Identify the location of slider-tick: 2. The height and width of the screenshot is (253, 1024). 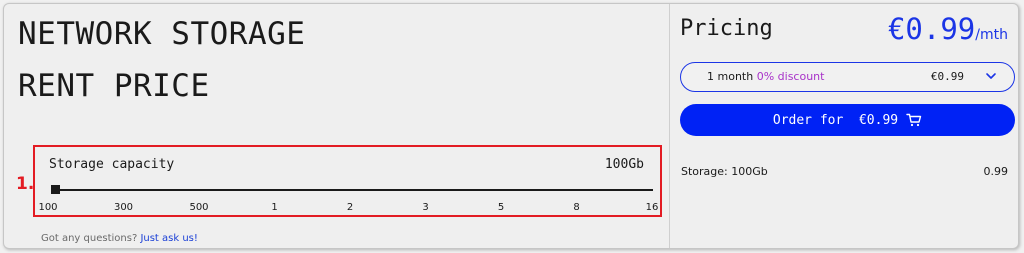
(350, 207).